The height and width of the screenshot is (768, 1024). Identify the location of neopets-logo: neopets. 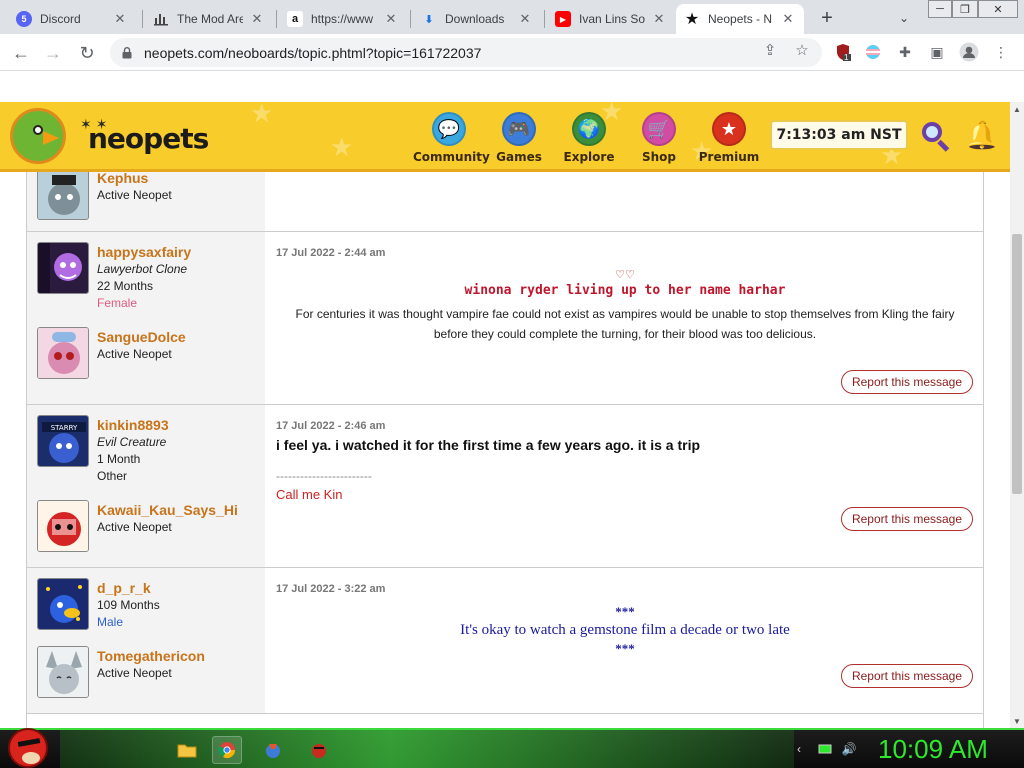
(148, 138).